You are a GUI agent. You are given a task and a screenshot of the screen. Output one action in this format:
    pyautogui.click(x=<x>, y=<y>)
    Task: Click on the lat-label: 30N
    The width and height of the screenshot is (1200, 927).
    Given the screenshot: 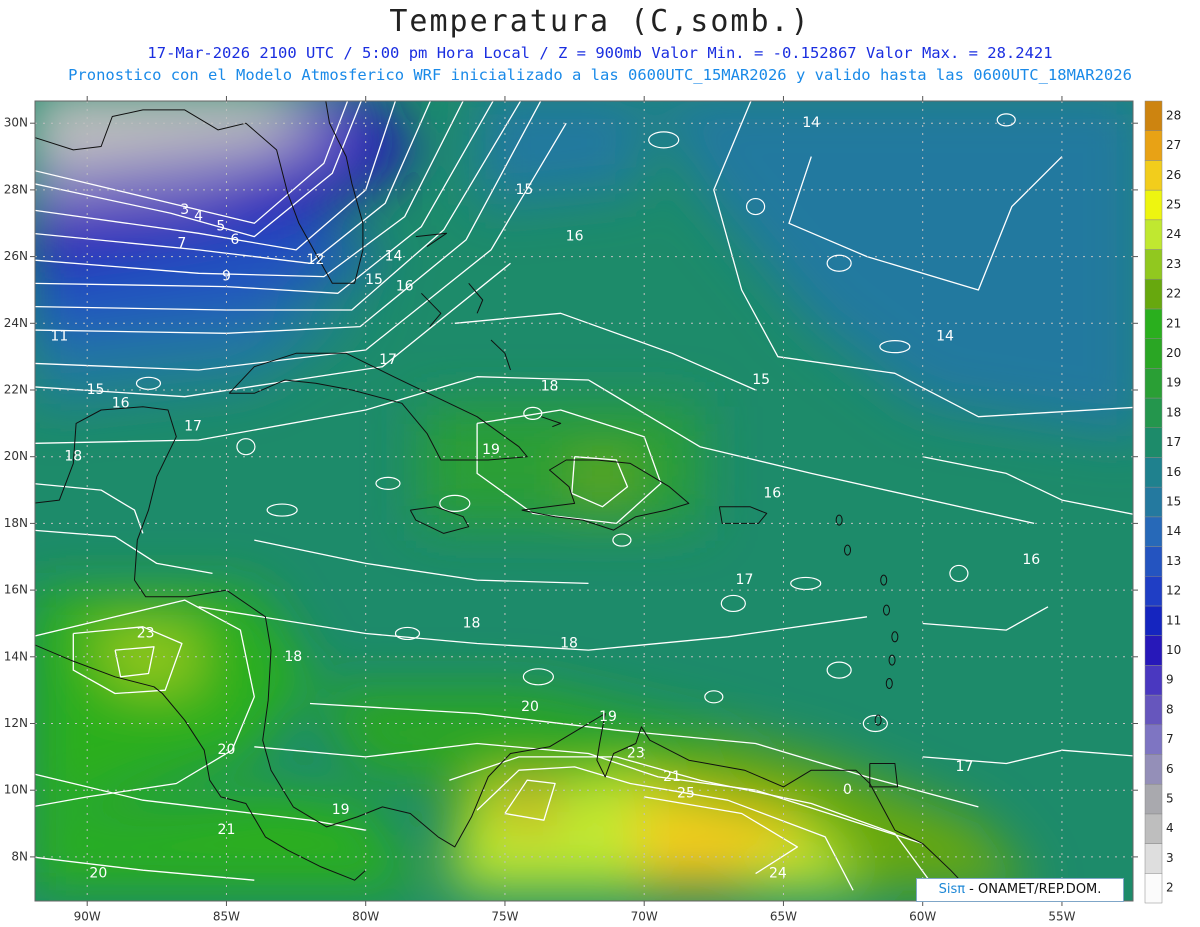 What is the action you would take?
    pyautogui.click(x=16, y=123)
    